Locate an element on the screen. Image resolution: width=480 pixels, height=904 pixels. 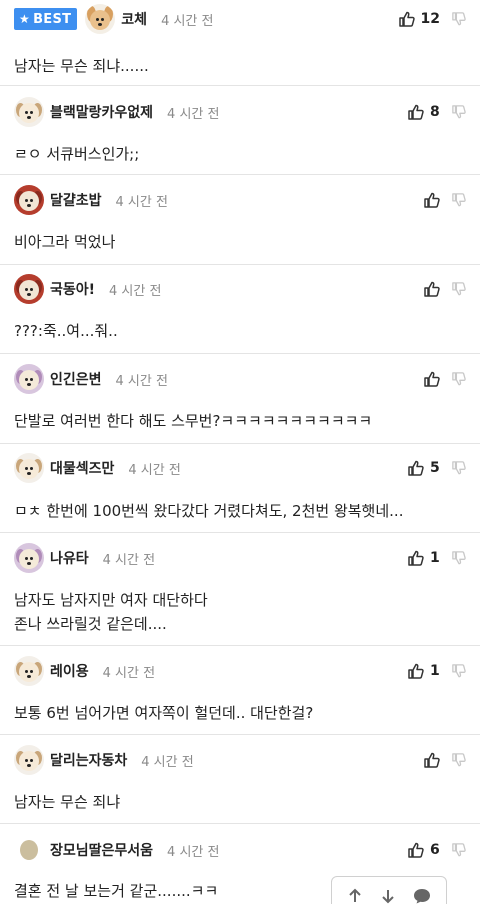
comment-text: 비아그라 먹었나 is located at coordinates (65, 242).